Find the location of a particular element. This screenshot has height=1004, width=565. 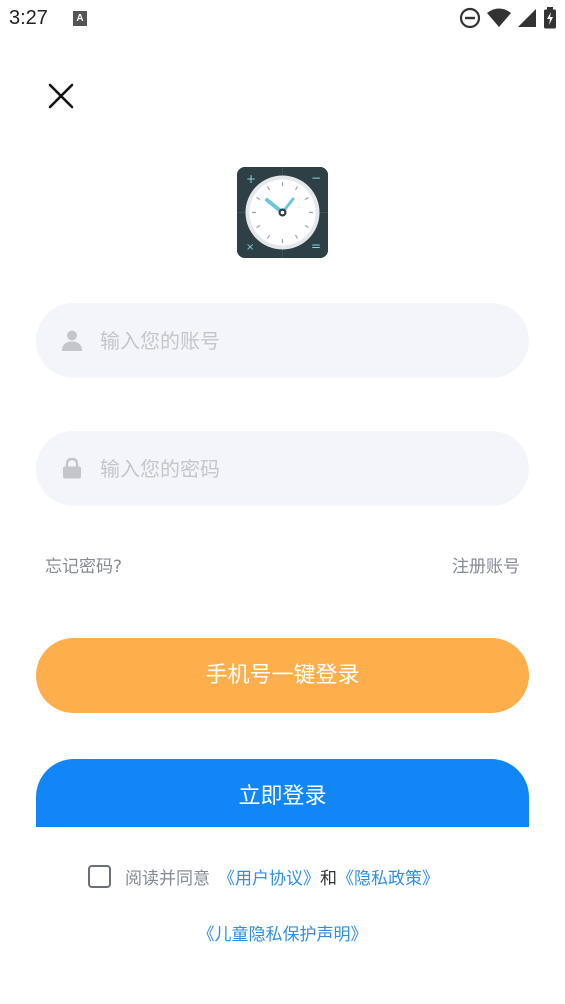

status-time: 3:27 is located at coordinates (28, 18).